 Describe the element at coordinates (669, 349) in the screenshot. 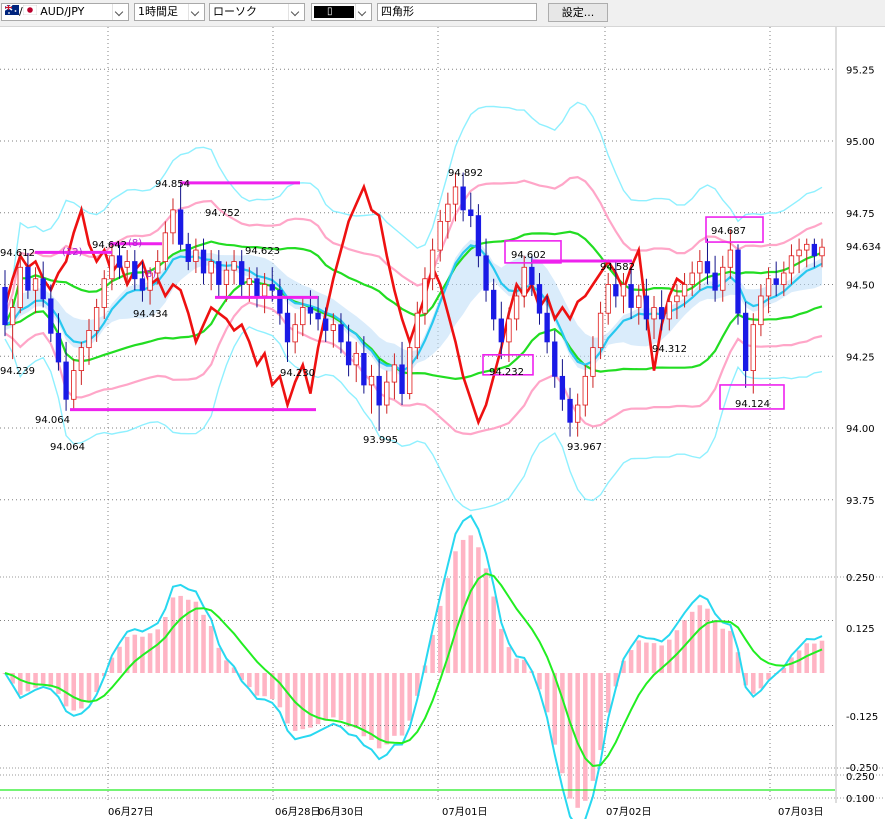

I see `price-label: 94.312` at that location.